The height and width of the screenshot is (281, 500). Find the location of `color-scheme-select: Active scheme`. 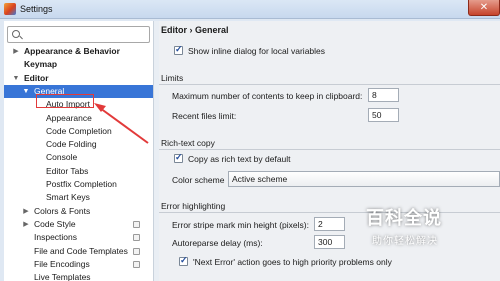

color-scheme-select: Active scheme is located at coordinates (364, 179).